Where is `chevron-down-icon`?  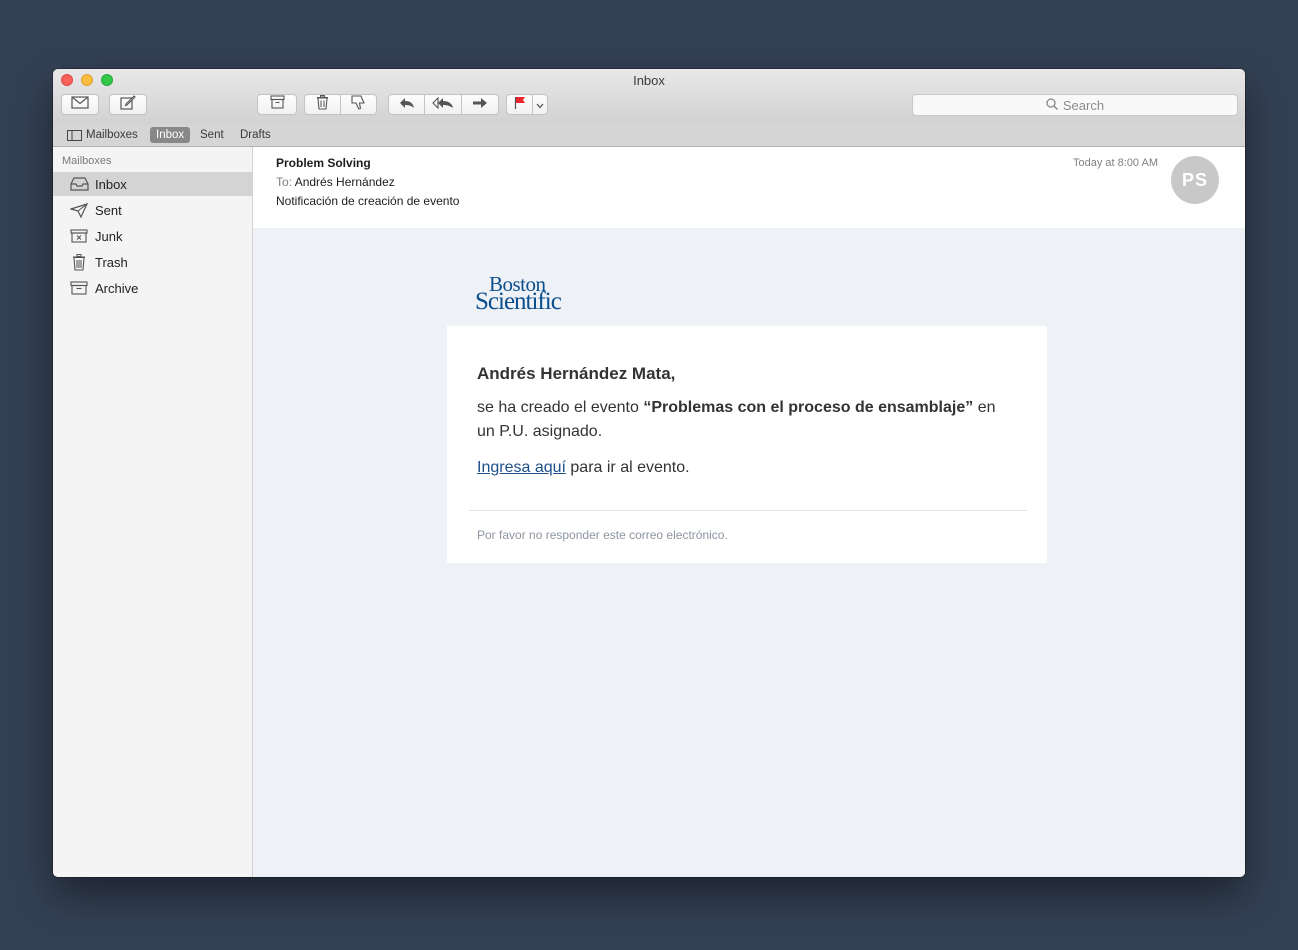 chevron-down-icon is located at coordinates (540, 105).